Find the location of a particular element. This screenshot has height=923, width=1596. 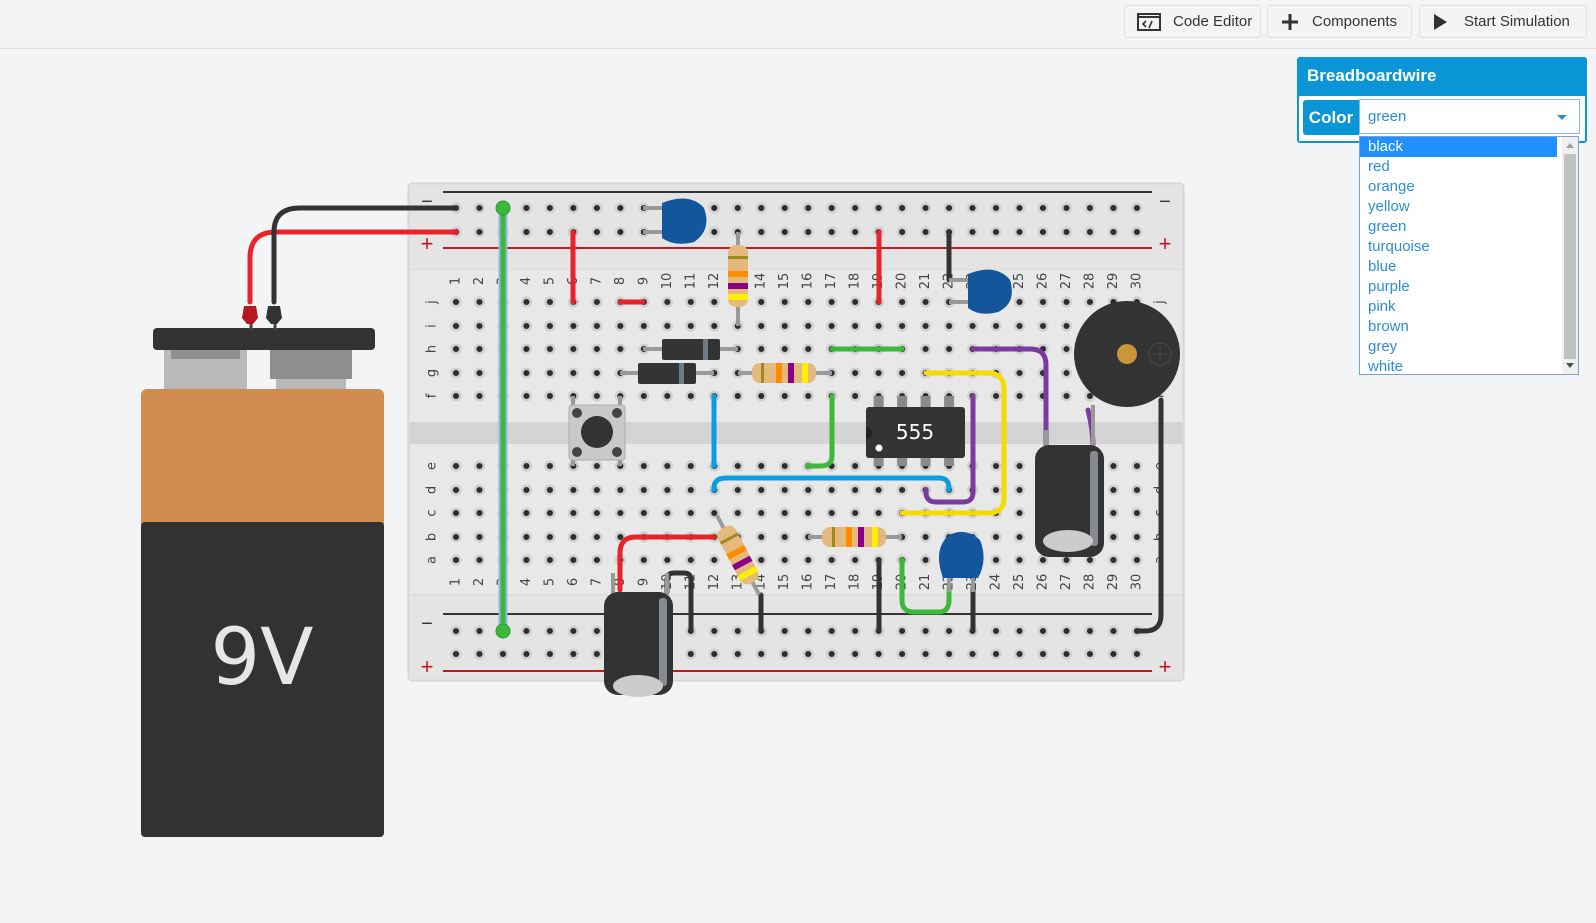

color-select: green is located at coordinates (1469, 116).